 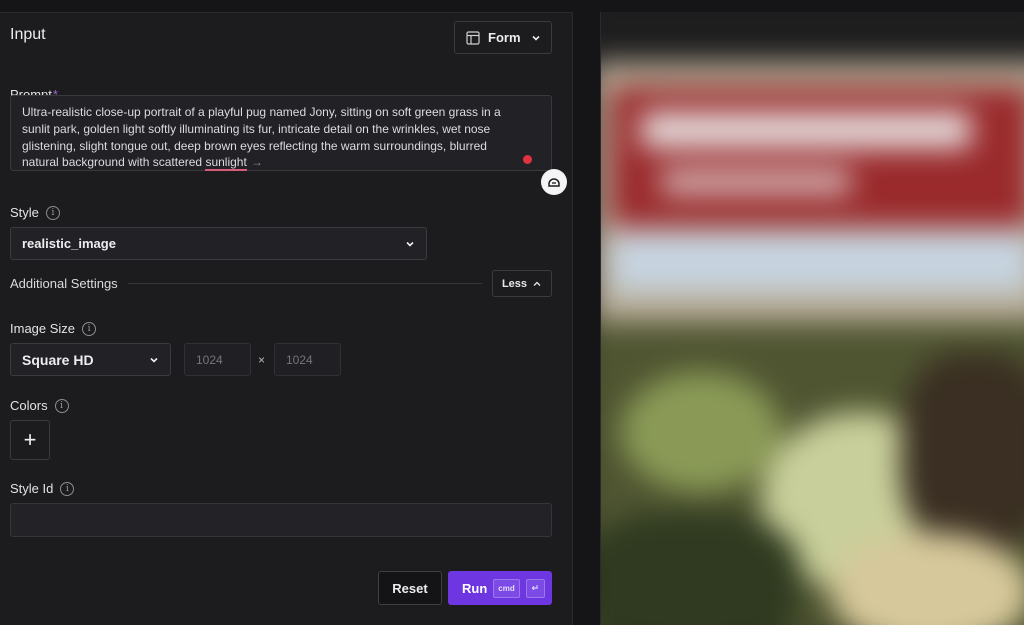 I want to click on image-size-select: Square HD, so click(x=90, y=359).